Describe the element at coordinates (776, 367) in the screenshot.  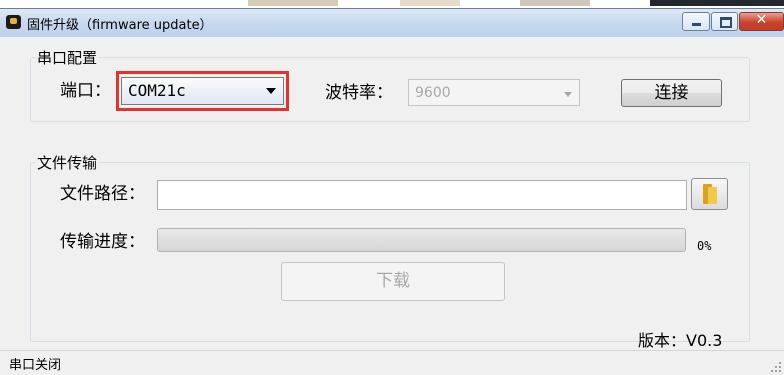
I see `resize-grip` at that location.